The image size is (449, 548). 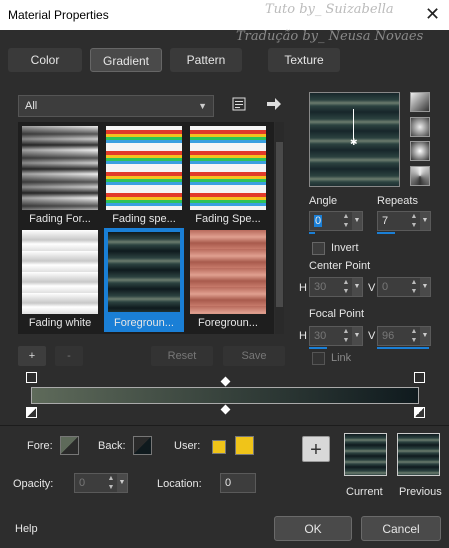 I want to click on add-to-swatches-button: +, so click(x=316, y=449).